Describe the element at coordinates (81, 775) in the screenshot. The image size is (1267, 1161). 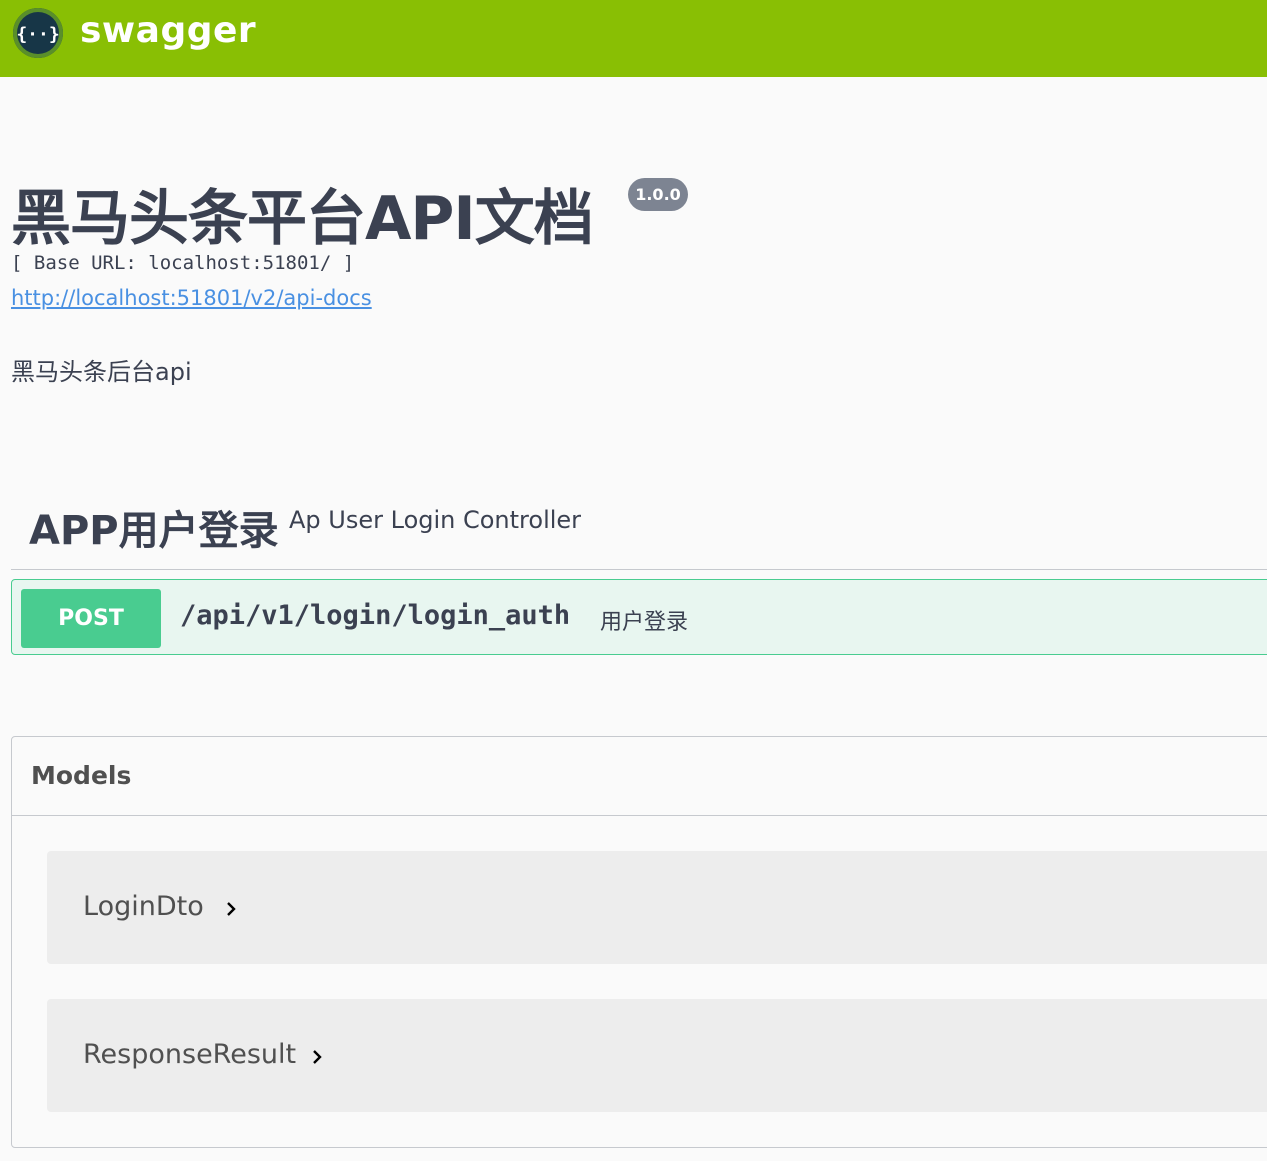
I see `models-title: Models` at that location.